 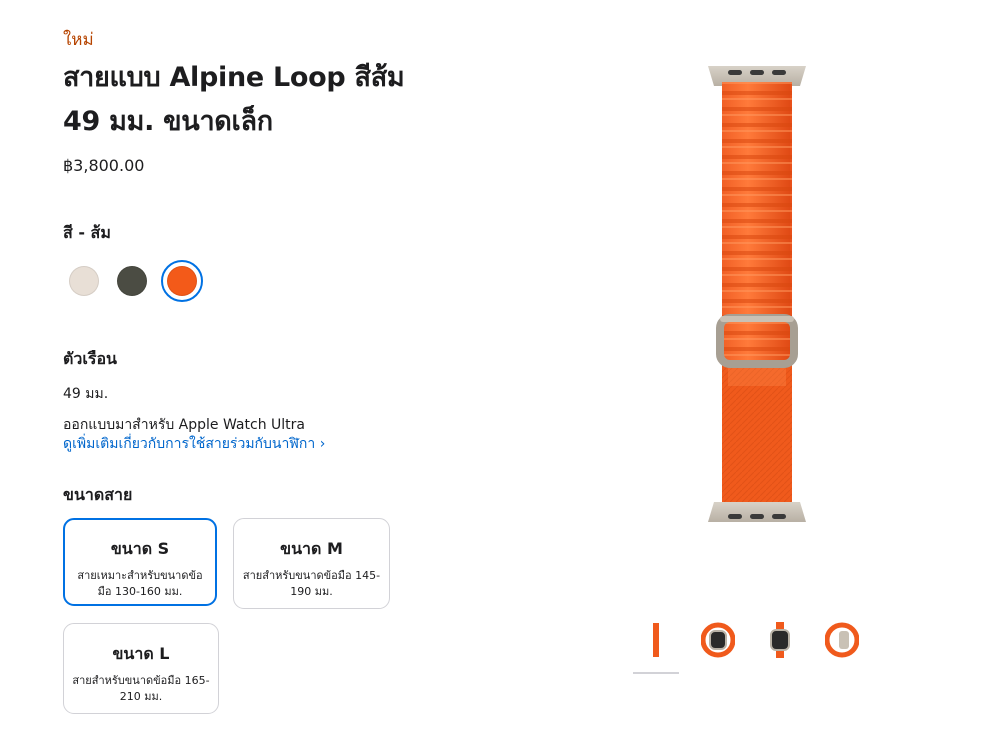 I want to click on new-badge: ใหม่, so click(x=78, y=40).